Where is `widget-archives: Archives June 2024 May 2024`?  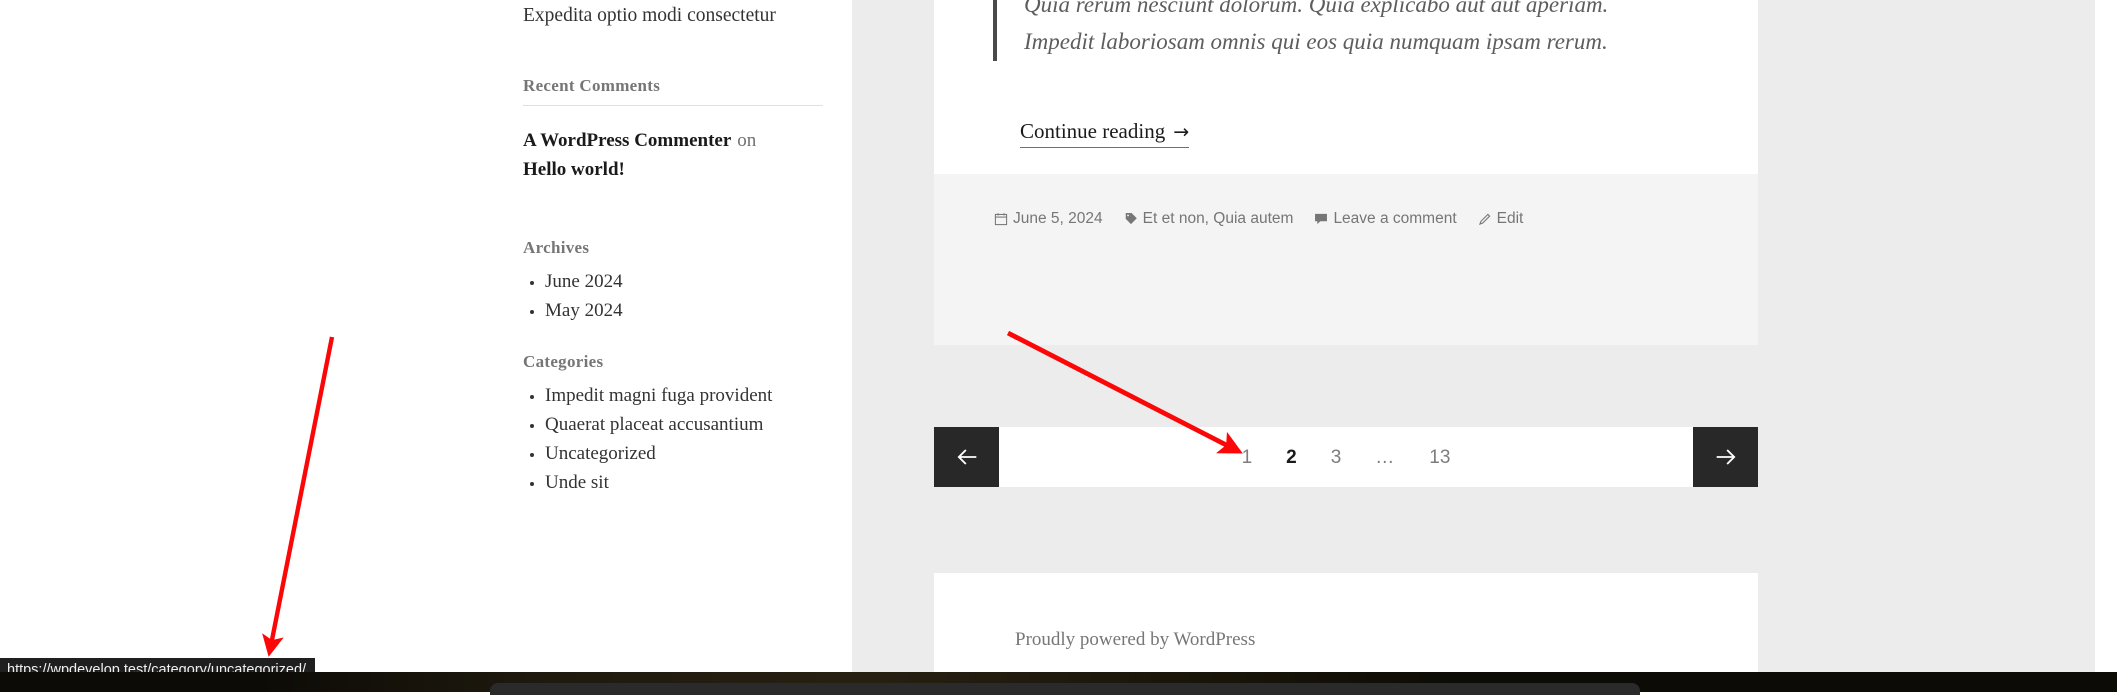 widget-archives: Archives June 2024 May 2024 is located at coordinates (673, 282).